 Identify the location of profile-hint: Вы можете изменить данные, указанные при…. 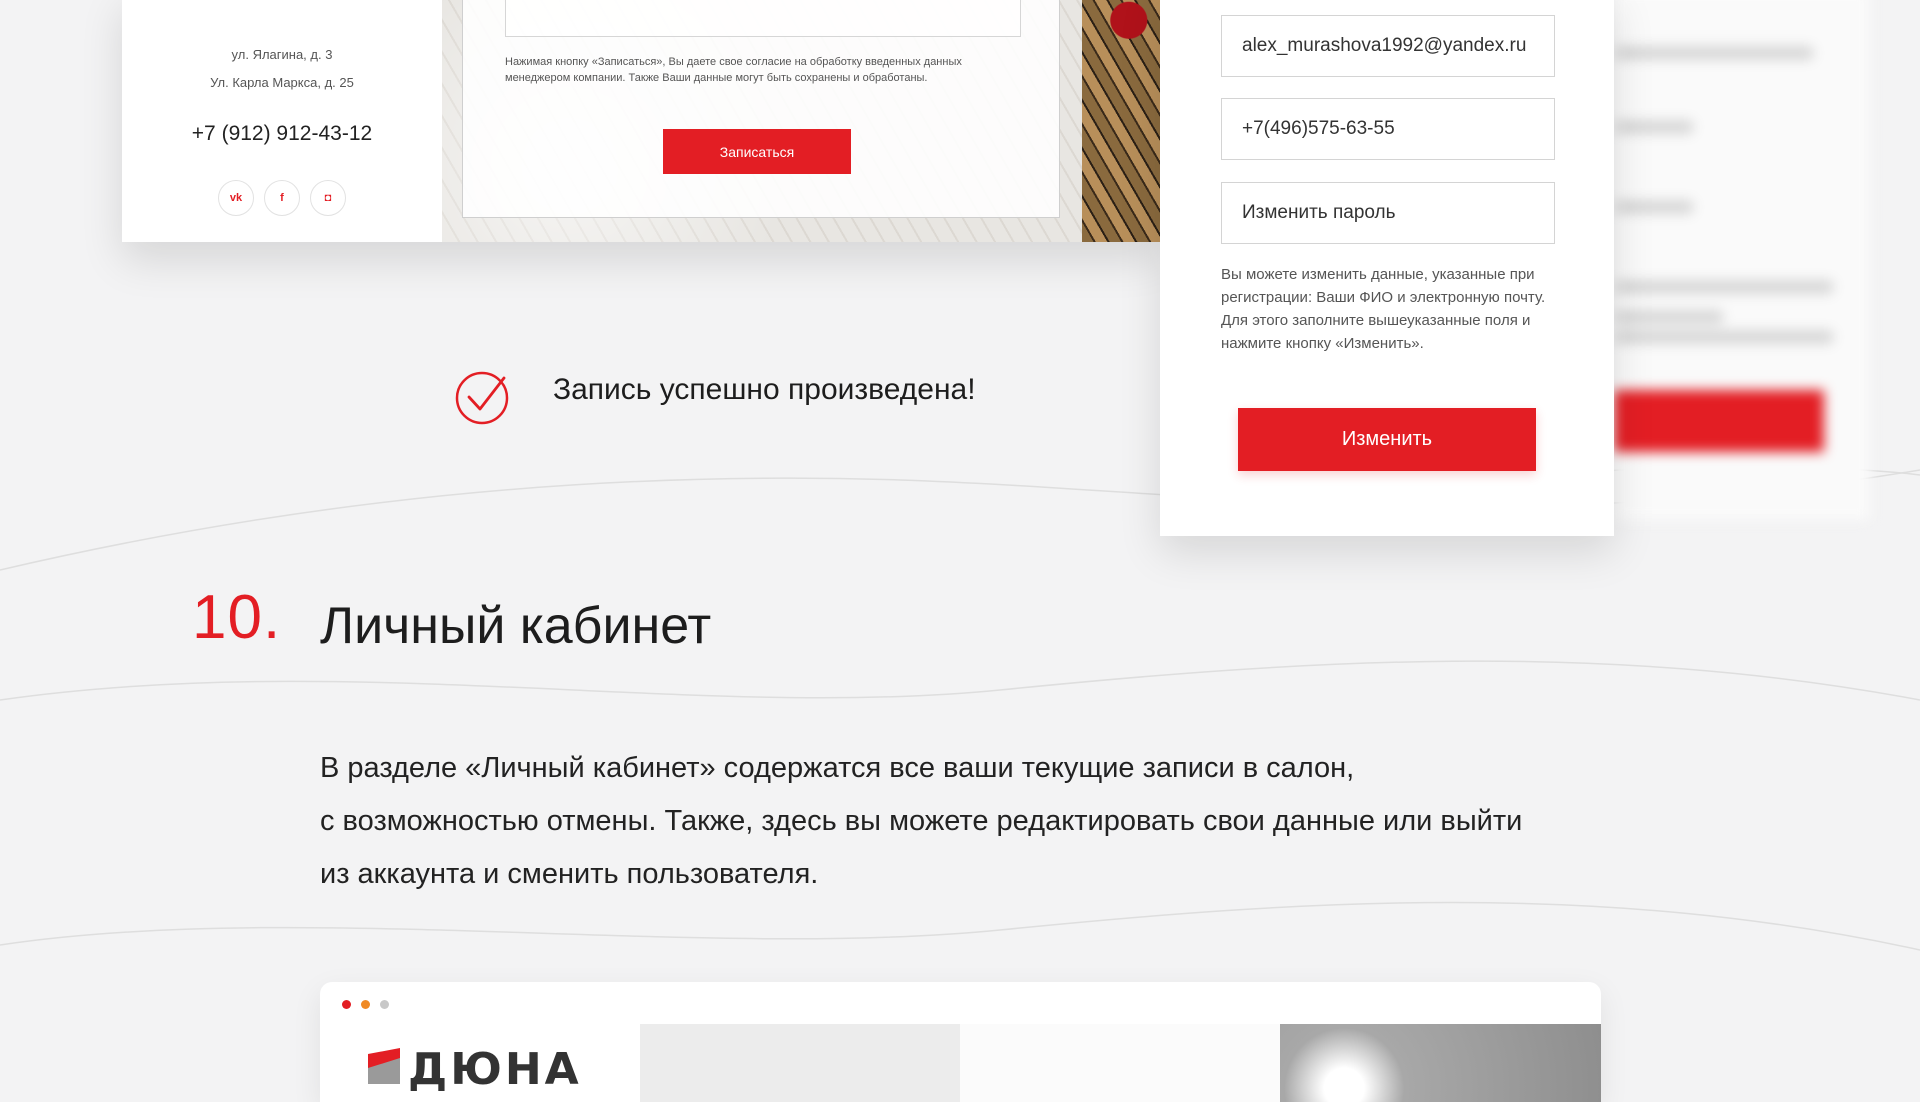
(1383, 309).